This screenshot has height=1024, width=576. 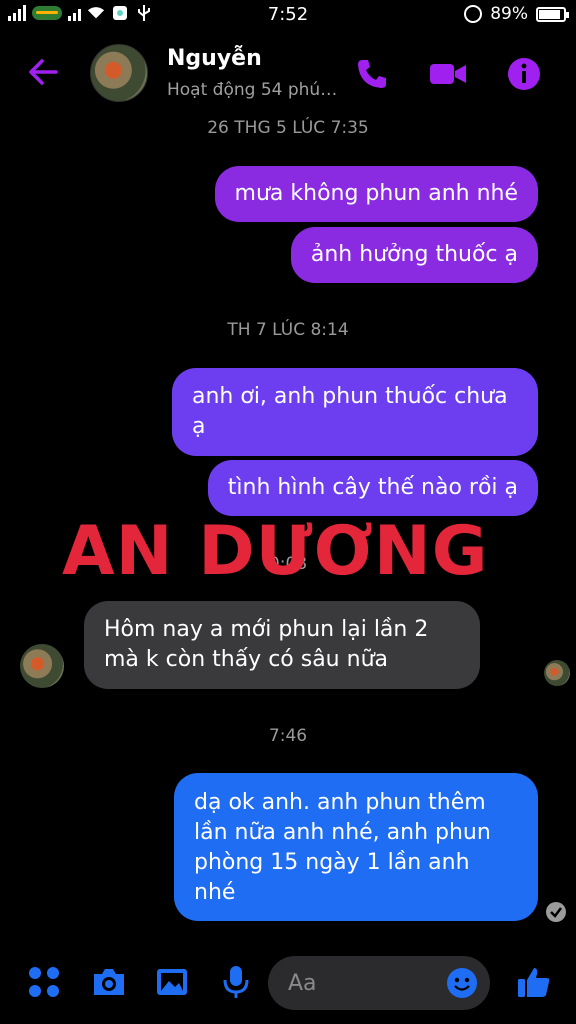 What do you see at coordinates (275, 551) in the screenshot?
I see `watermark-text: AN DƯƠNG` at bounding box center [275, 551].